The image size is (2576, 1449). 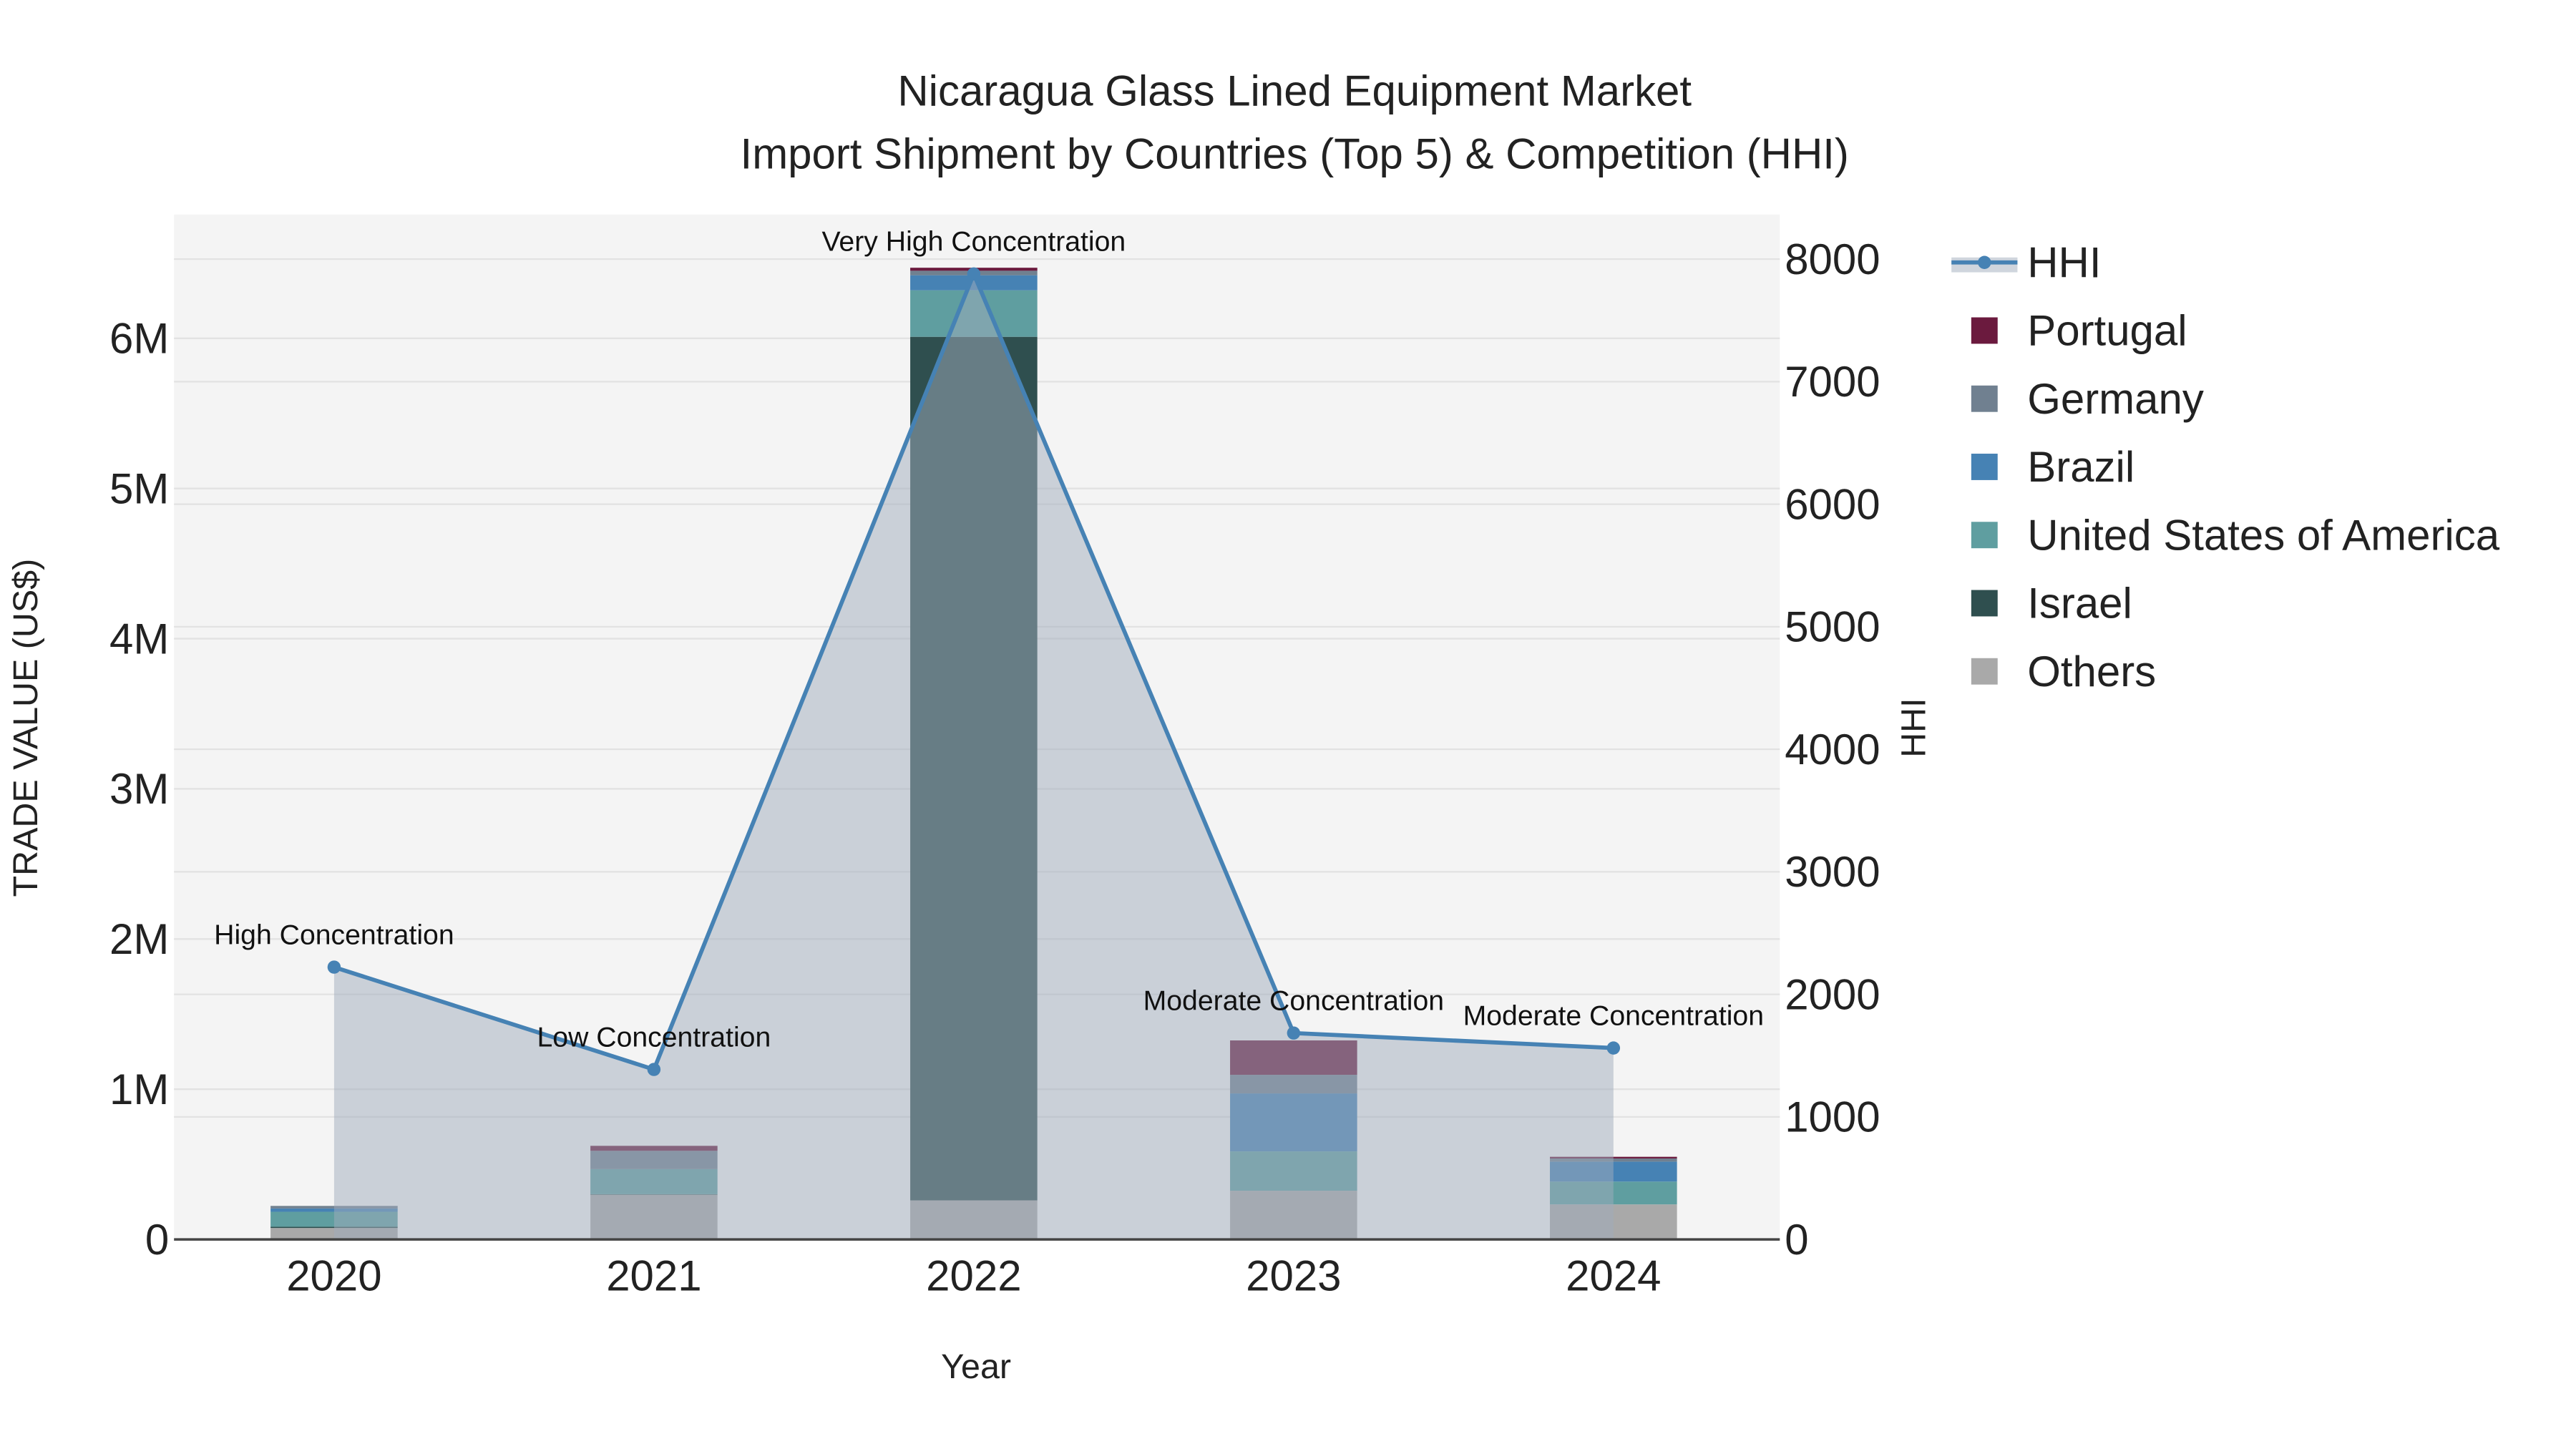 What do you see at coordinates (139, 1089) in the screenshot?
I see `y-tick-label: 1M` at bounding box center [139, 1089].